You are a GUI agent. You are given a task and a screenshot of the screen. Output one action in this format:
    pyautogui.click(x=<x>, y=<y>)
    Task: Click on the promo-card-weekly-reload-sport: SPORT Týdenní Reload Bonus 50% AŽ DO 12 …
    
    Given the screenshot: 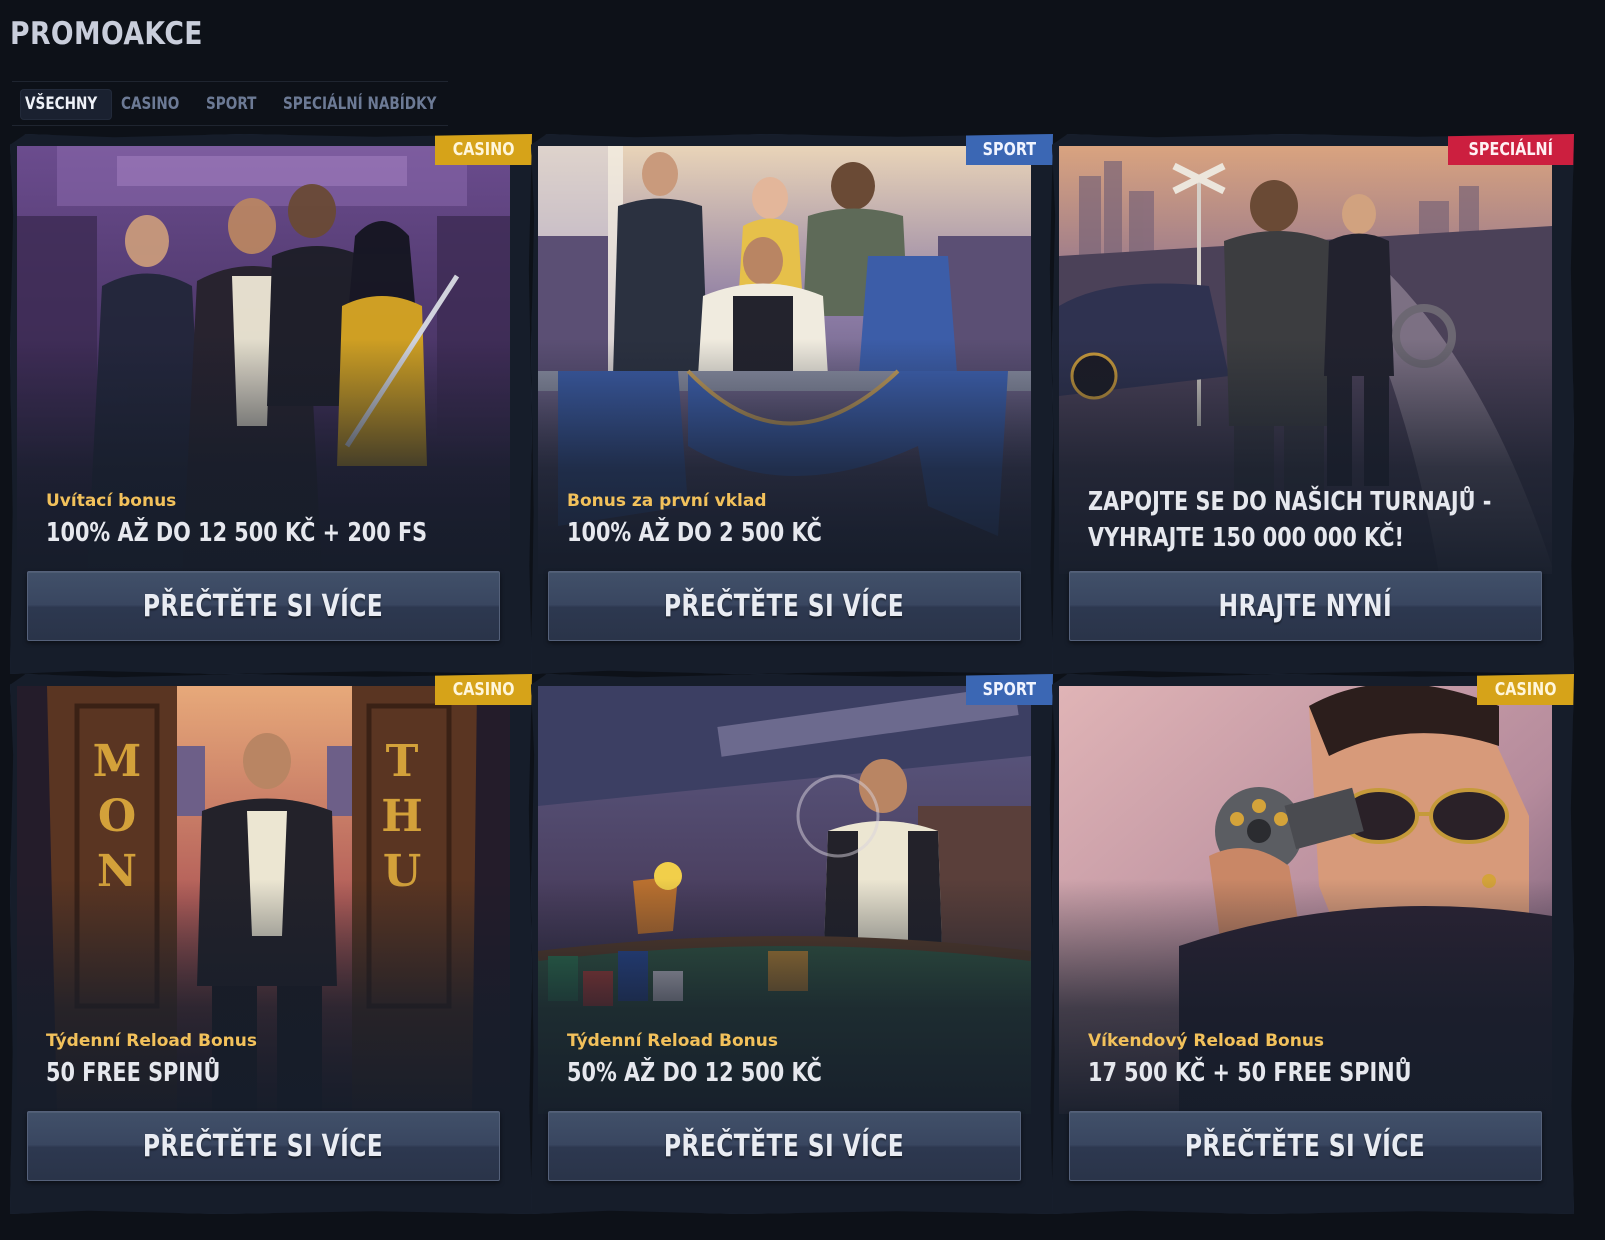 What is the action you would take?
    pyautogui.click(x=792, y=944)
    